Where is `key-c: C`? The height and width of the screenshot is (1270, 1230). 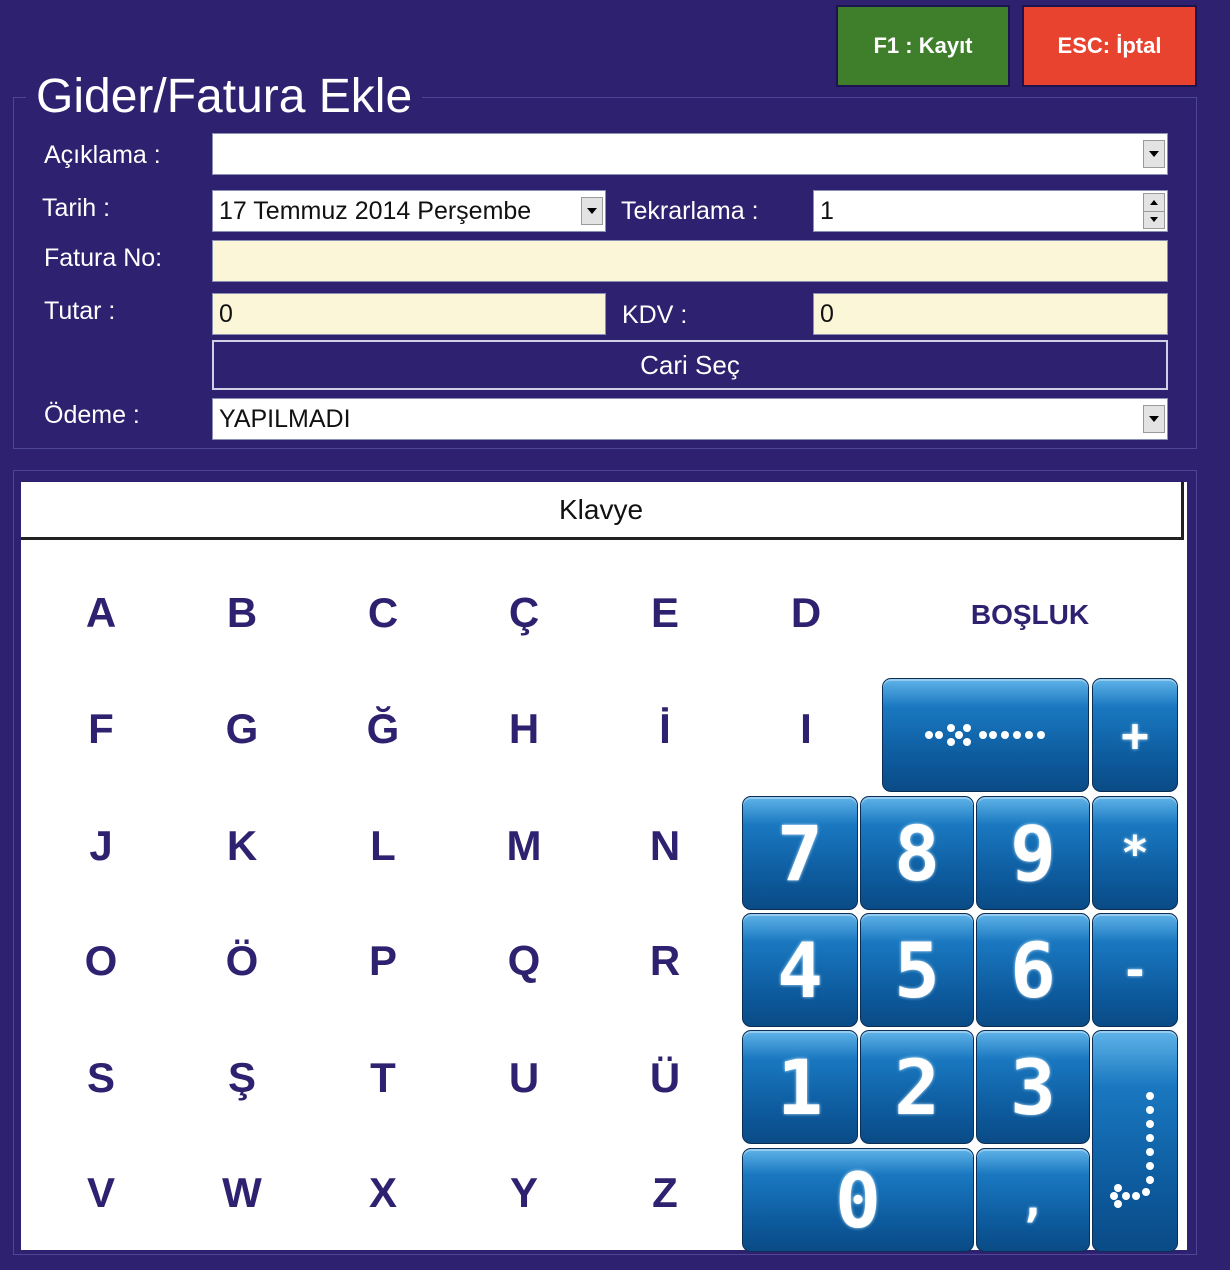
key-c: C is located at coordinates (383, 613).